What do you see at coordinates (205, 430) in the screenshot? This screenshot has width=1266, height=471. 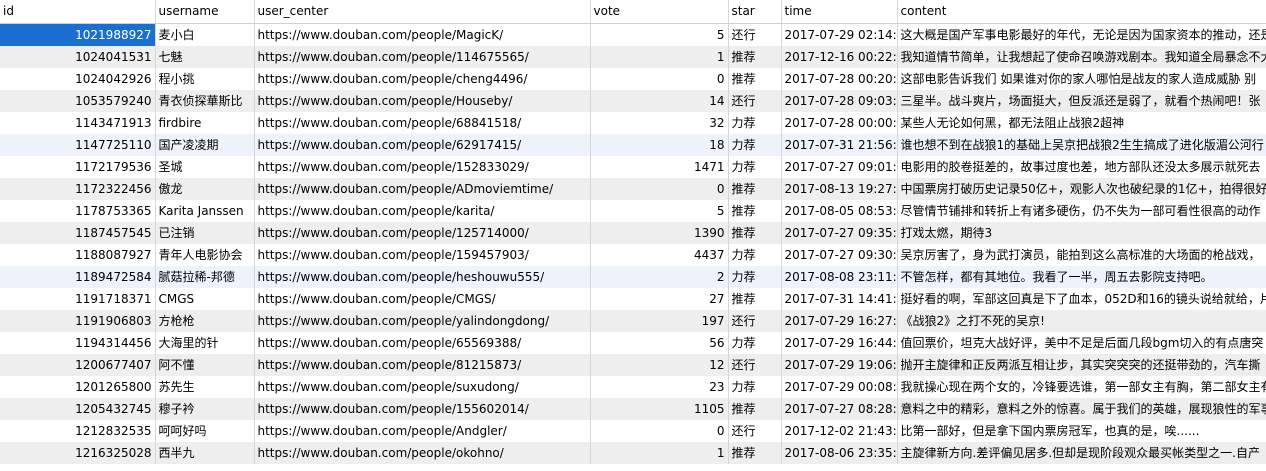 I see `cell-username: 呵呵好吗` at bounding box center [205, 430].